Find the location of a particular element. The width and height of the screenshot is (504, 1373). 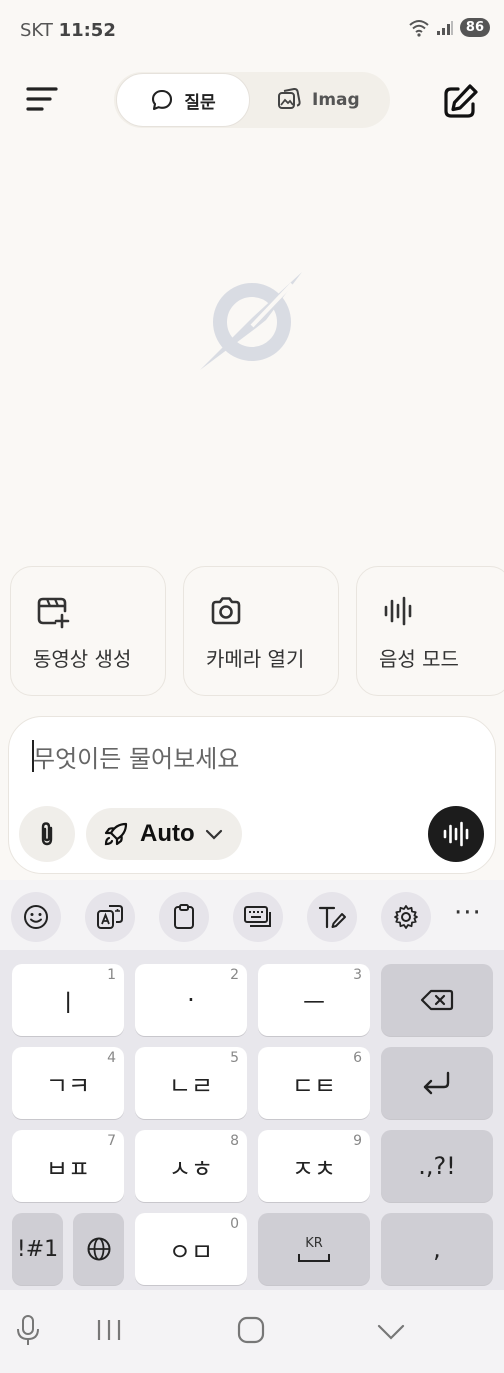

comma-key: , is located at coordinates (437, 1249).